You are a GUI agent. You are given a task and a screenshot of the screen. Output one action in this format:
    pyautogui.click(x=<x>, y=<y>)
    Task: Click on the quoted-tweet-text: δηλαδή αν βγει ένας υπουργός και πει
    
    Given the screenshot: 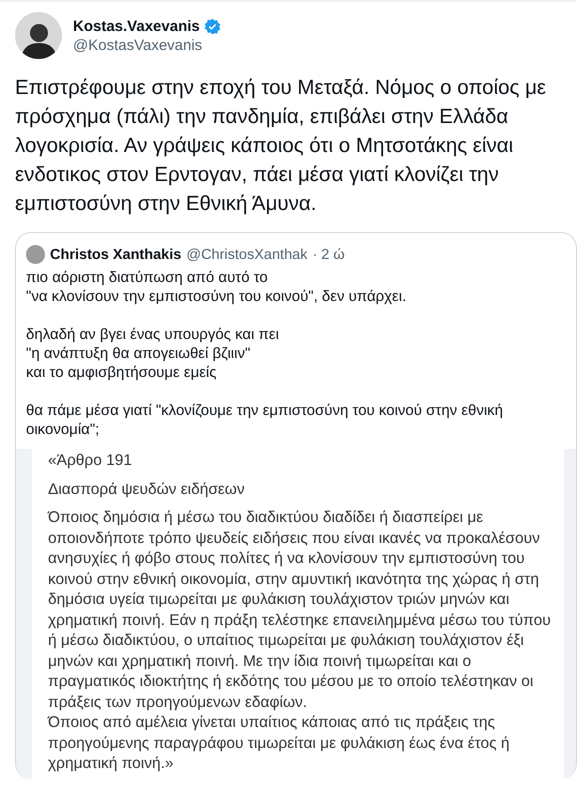 What is the action you would take?
    pyautogui.click(x=153, y=334)
    